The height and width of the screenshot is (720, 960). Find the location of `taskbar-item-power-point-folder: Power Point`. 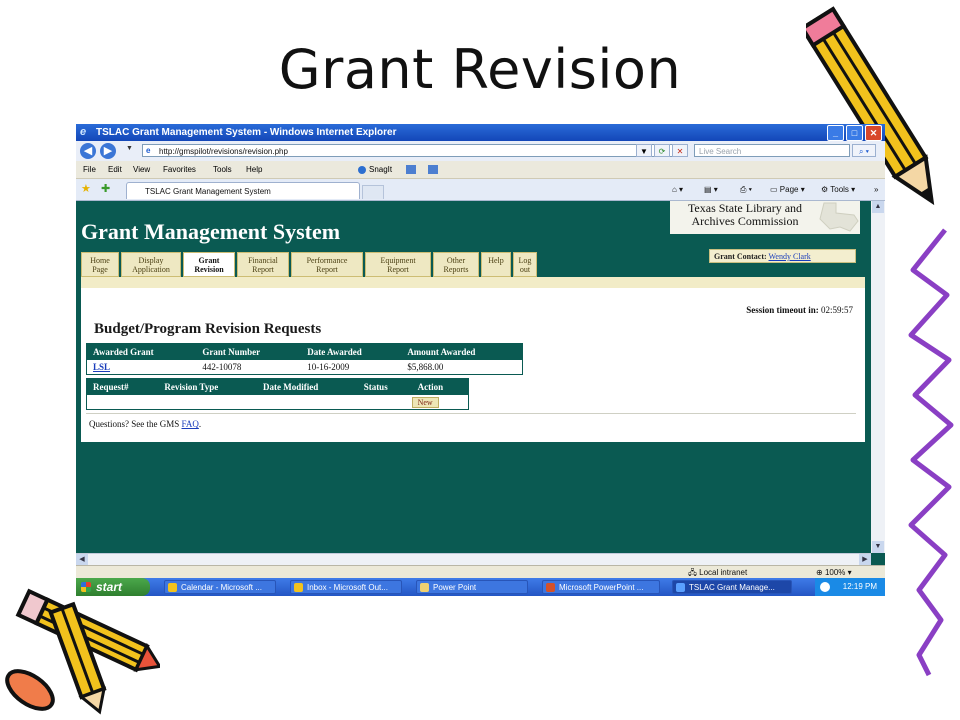

taskbar-item-power-point-folder: Power Point is located at coordinates (472, 587).